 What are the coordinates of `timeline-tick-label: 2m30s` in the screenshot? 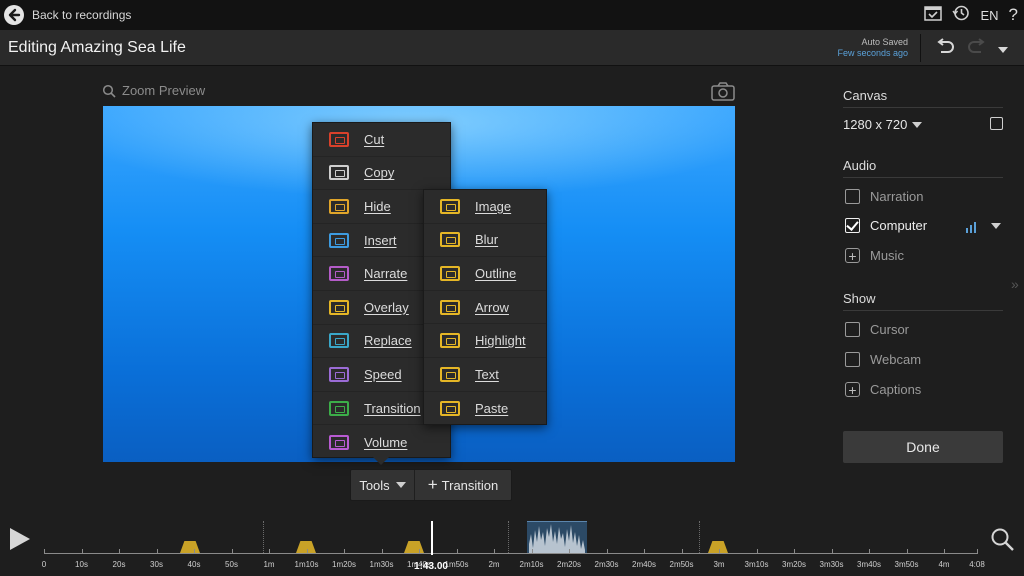 It's located at (606, 564).